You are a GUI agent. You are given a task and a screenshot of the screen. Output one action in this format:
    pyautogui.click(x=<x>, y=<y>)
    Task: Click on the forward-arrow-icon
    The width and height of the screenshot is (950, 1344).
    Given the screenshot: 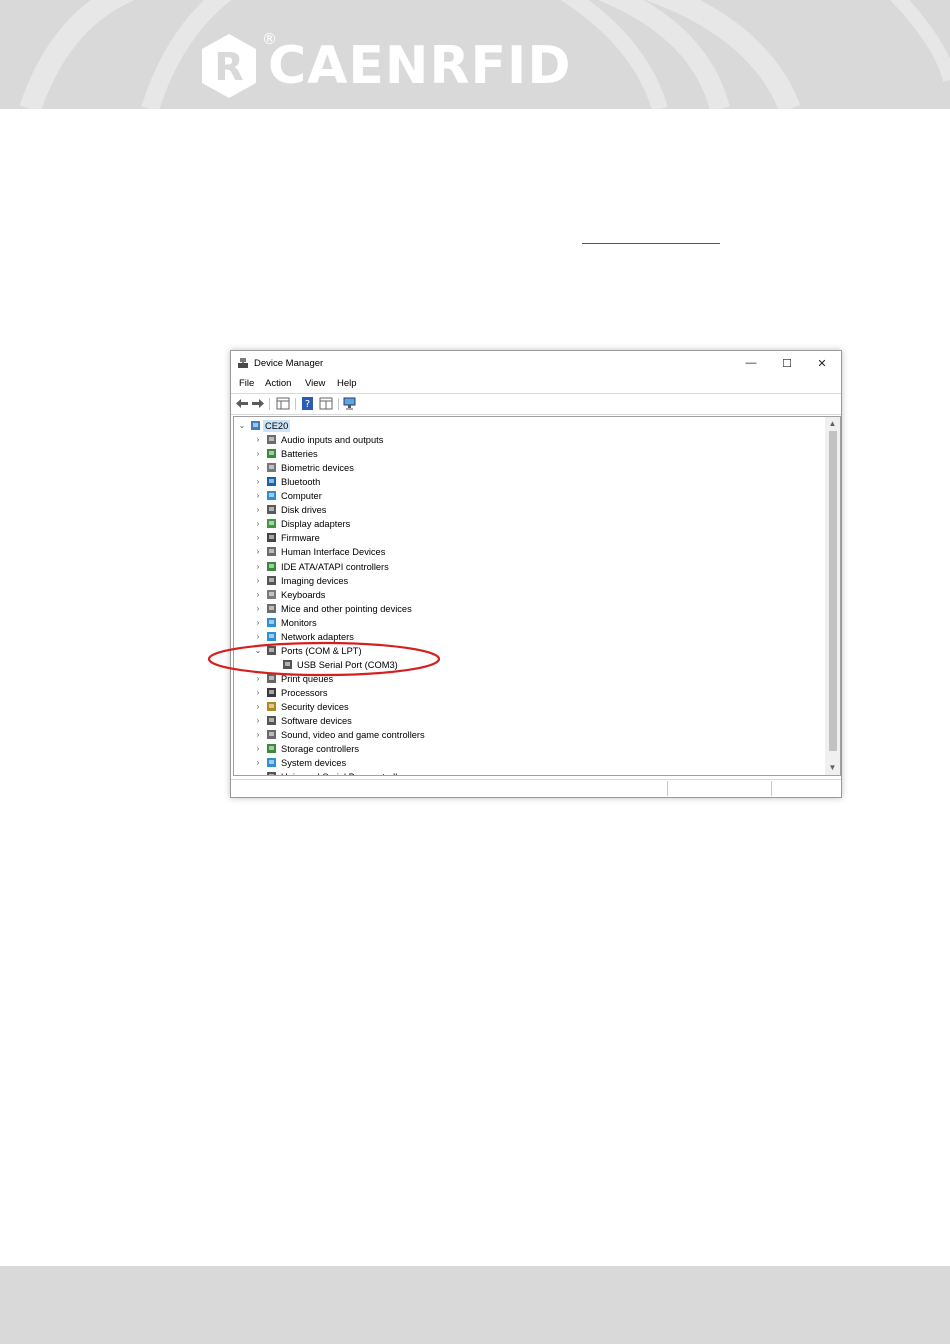 What is the action you would take?
    pyautogui.click(x=258, y=403)
    